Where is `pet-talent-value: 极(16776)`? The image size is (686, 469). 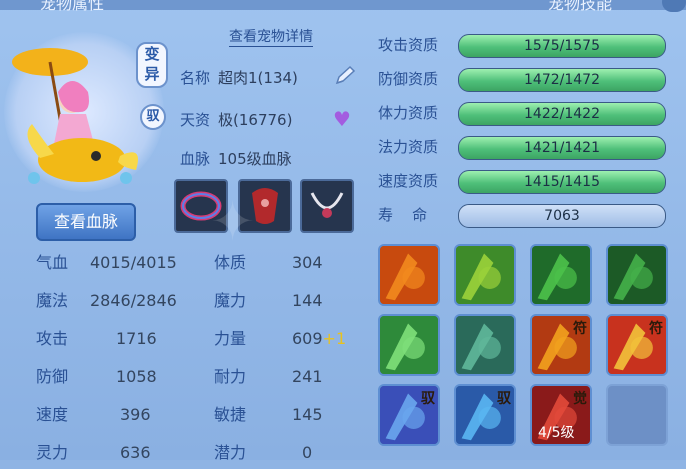
pet-talent-value: 极(16776) is located at coordinates (255, 120).